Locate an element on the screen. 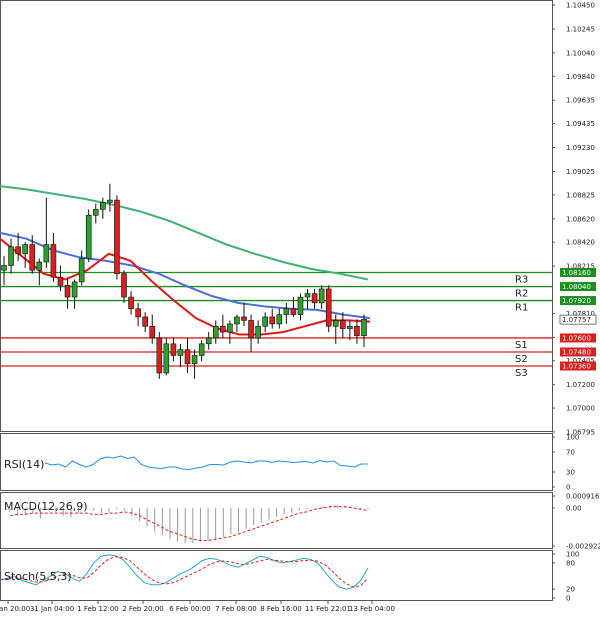 The height and width of the screenshot is (618, 600). level-price-label-s2: 1.07480 is located at coordinates (576, 352).